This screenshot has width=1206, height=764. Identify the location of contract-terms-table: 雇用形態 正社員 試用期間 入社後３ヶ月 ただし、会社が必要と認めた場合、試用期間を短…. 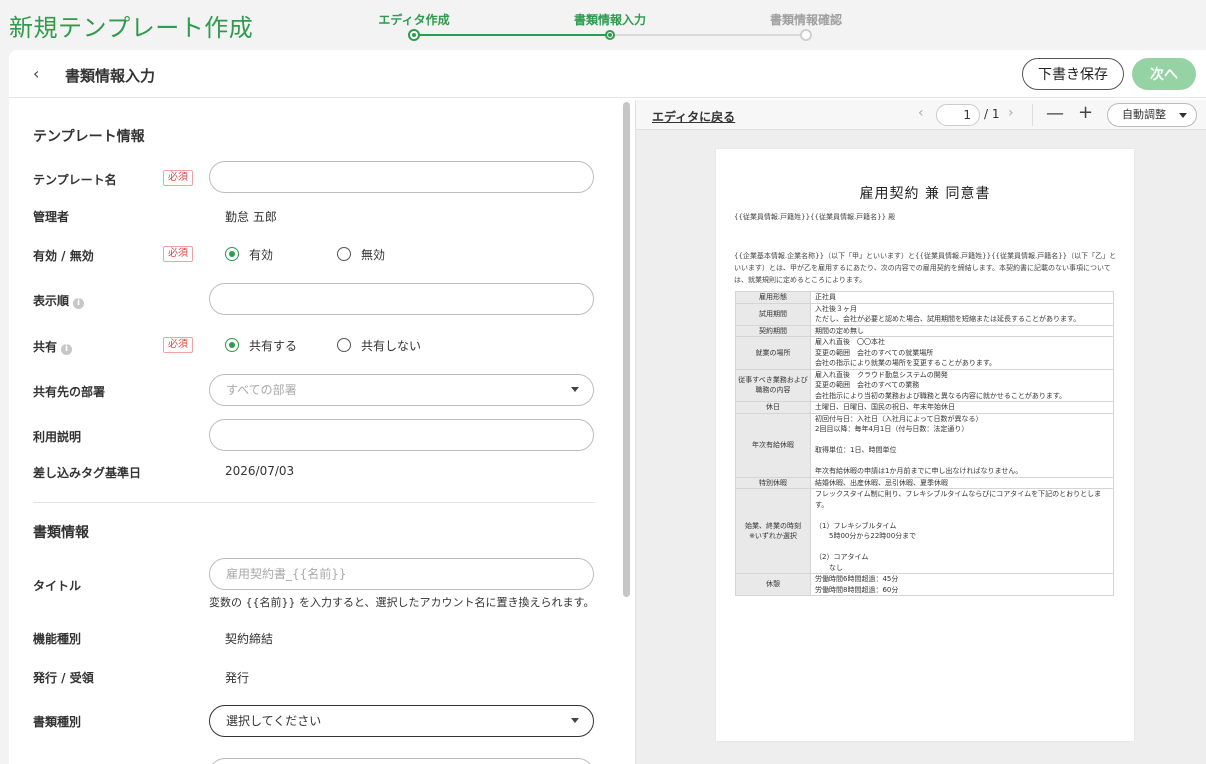
(924, 443).